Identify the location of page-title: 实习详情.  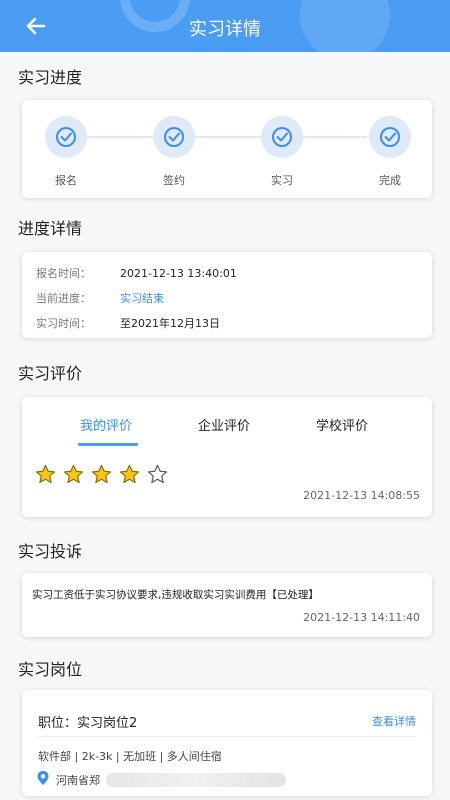
(225, 29).